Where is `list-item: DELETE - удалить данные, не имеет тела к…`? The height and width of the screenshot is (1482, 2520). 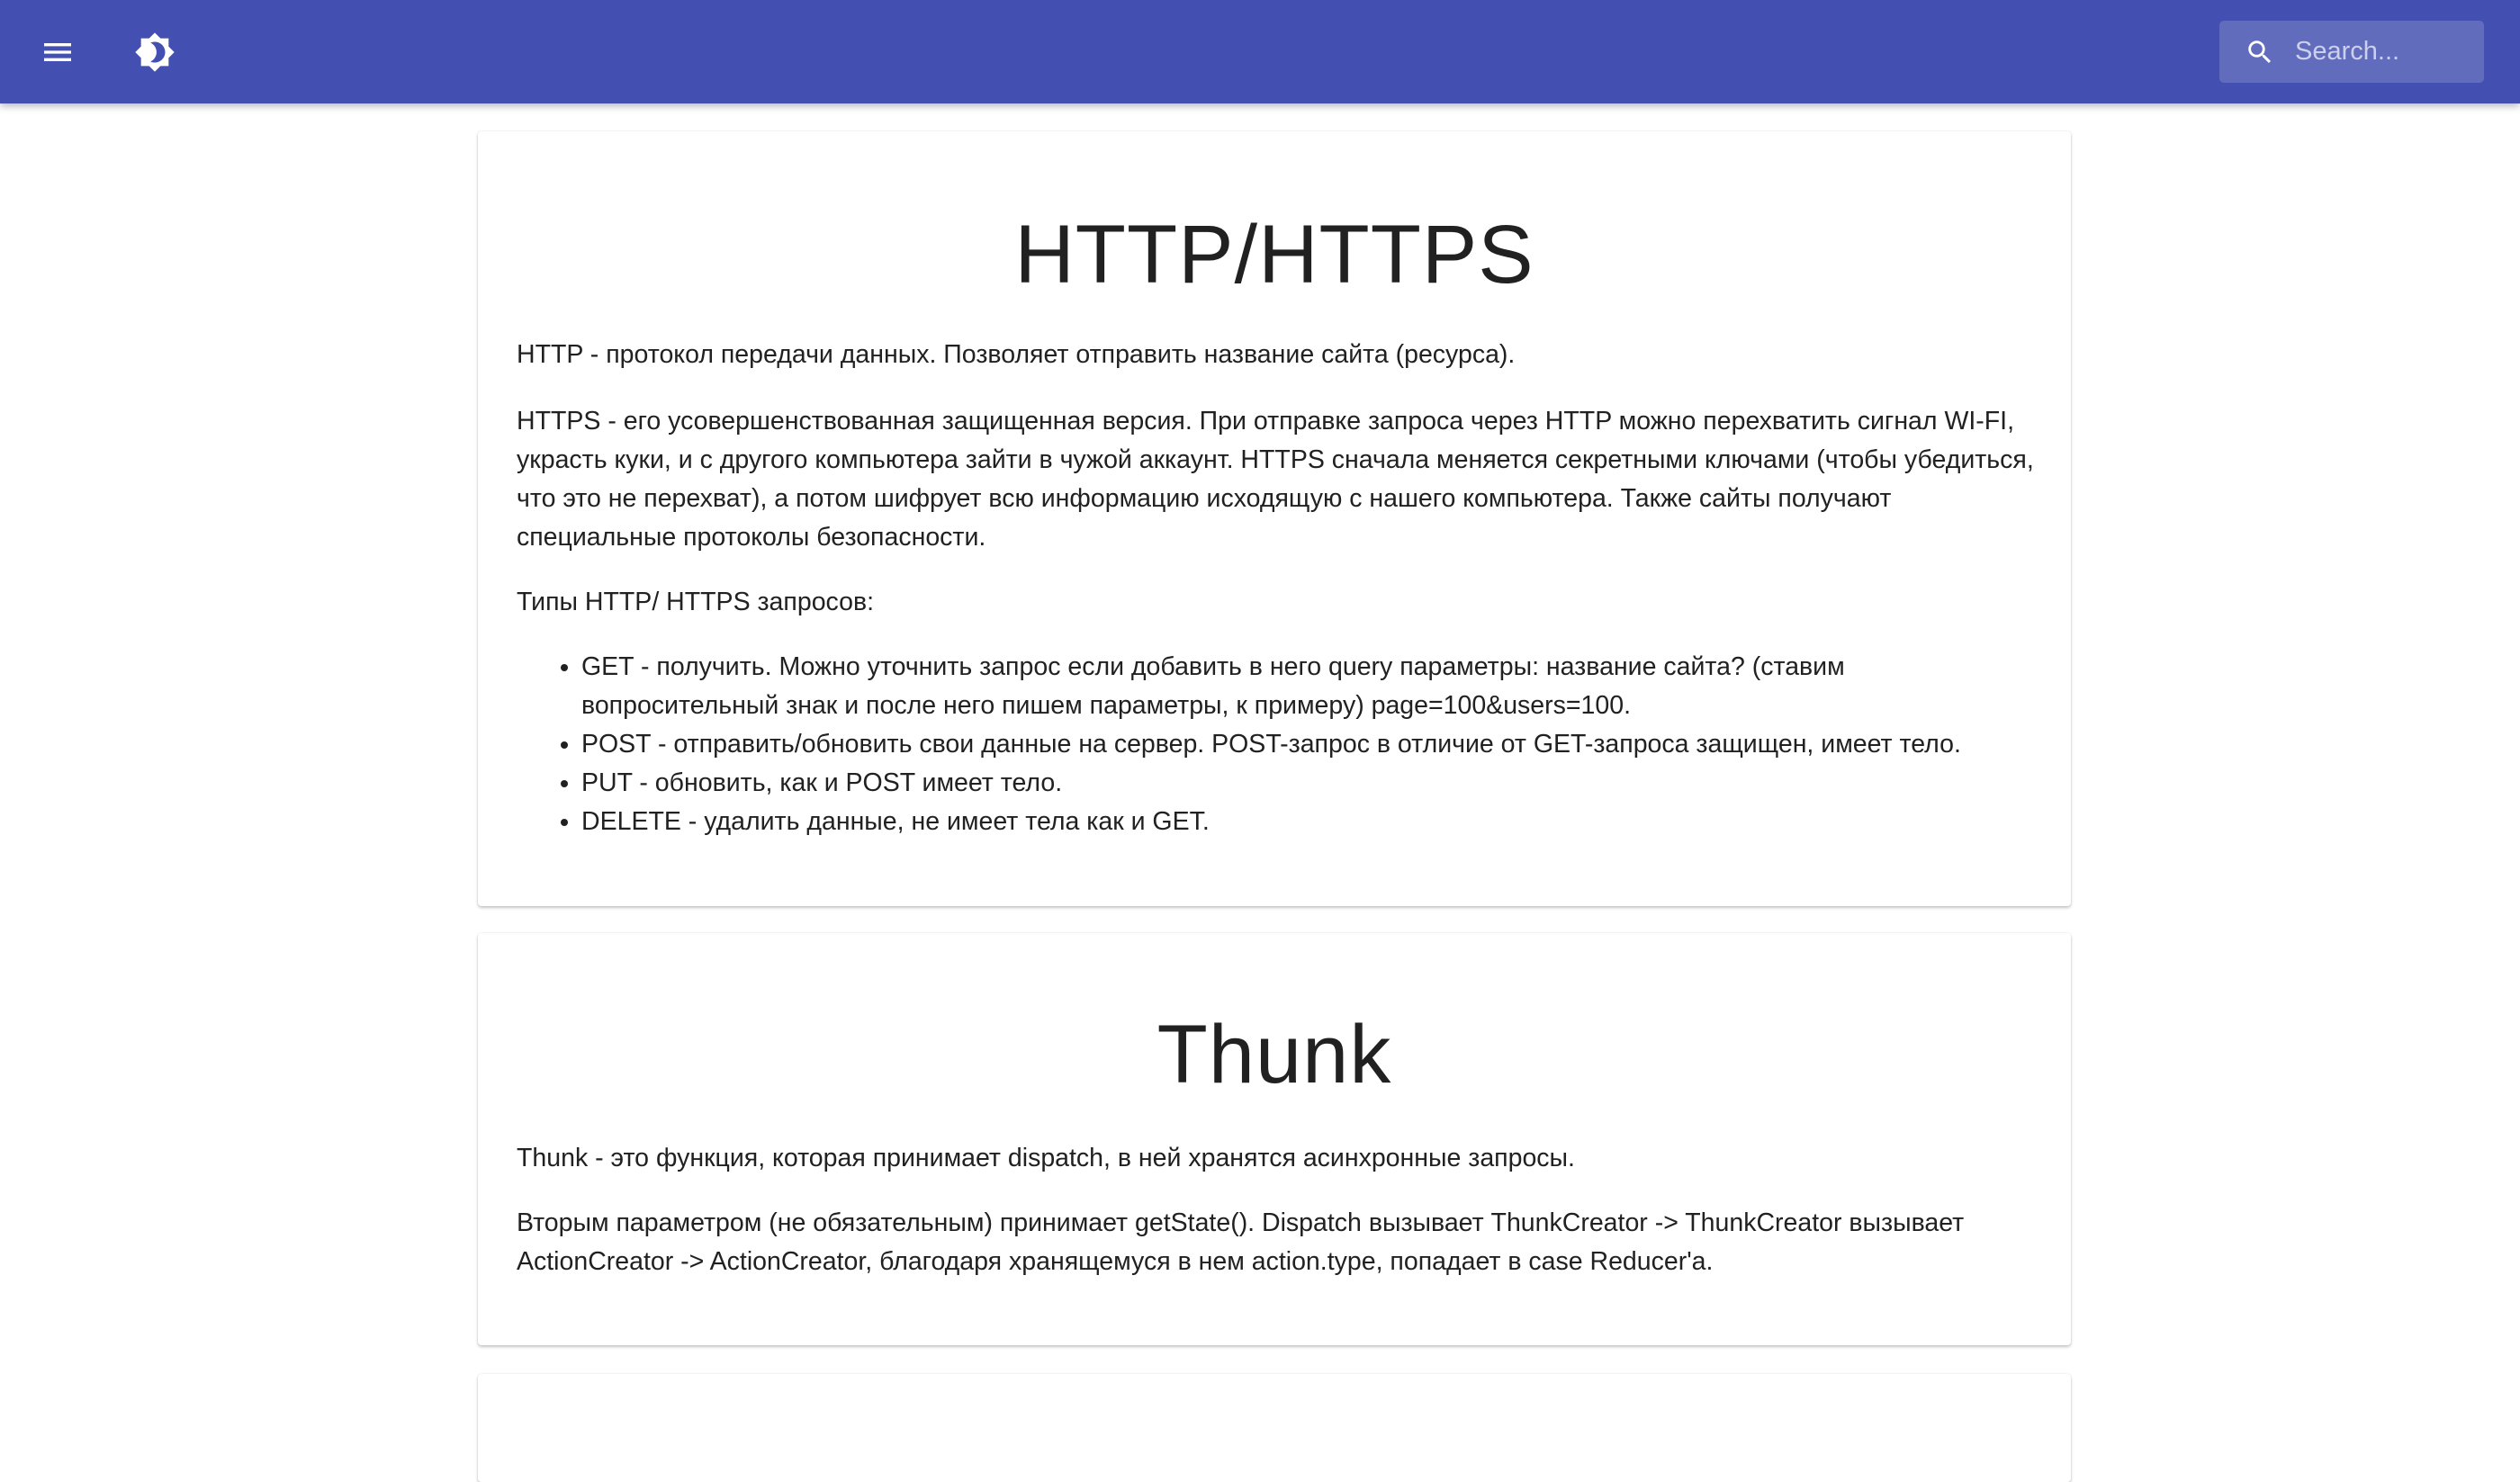
list-item: DELETE - удалить данные, не имеет тела к… is located at coordinates (1309, 822).